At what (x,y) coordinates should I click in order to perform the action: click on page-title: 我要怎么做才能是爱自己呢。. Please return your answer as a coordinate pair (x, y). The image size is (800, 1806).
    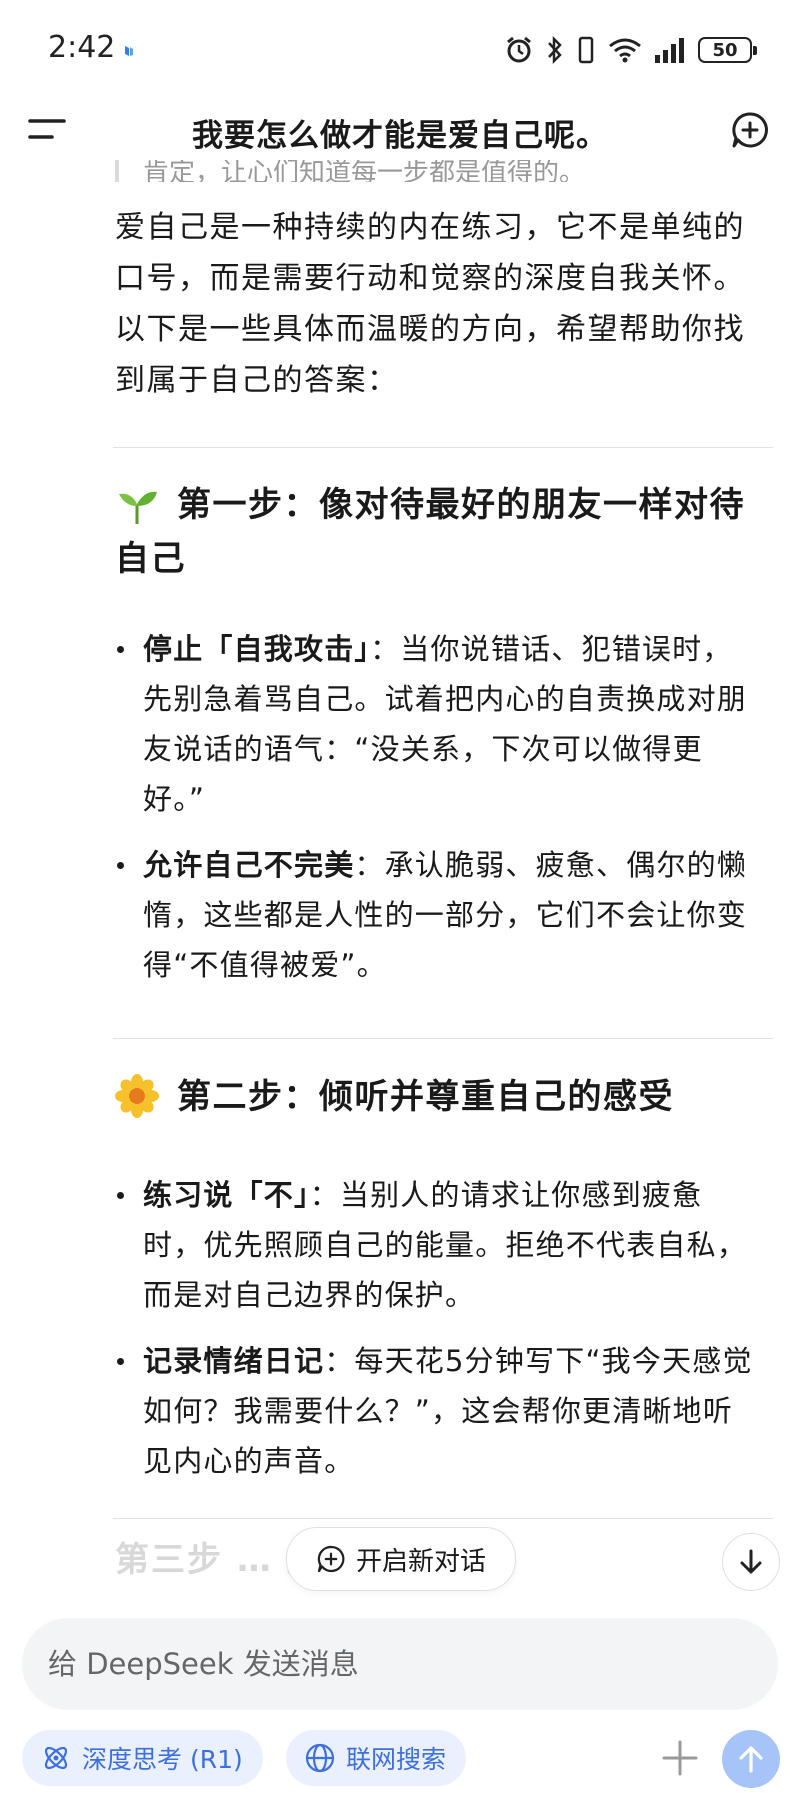
    Looking at the image, I should click on (400, 136).